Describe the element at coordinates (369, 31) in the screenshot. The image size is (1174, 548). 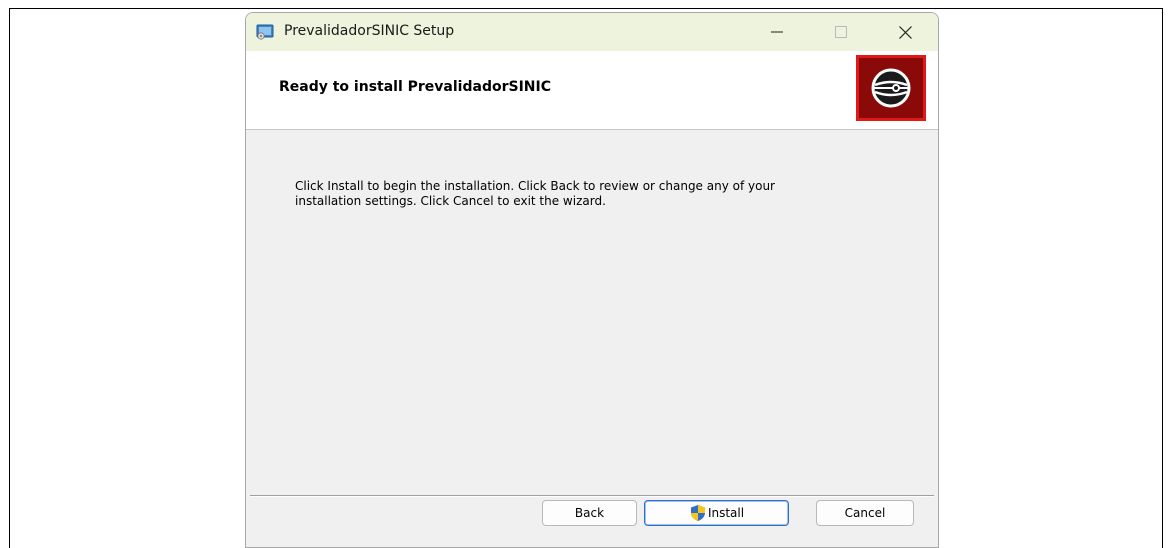
I see `window-title: PrevalidadorSINIC Setup` at that location.